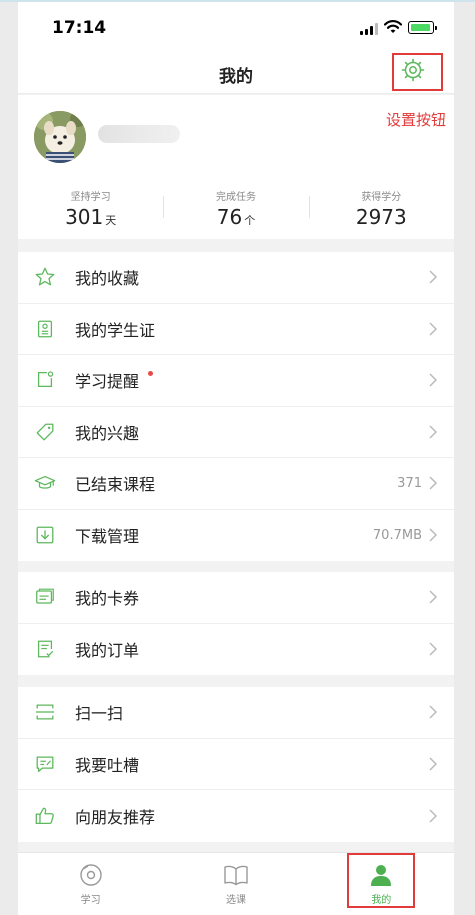 The image size is (475, 915). What do you see at coordinates (416, 120) in the screenshot?
I see `settings-annotation-label: 设置按钮` at bounding box center [416, 120].